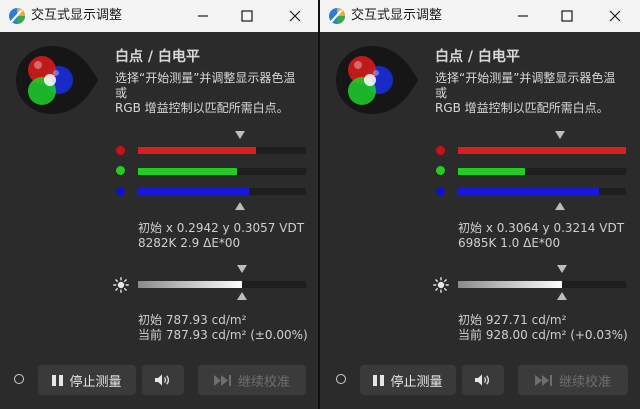 The image size is (640, 409). What do you see at coordinates (512, 320) in the screenshot?
I see `initial-luminance-text: 初始 927.71 cd/m²` at bounding box center [512, 320].